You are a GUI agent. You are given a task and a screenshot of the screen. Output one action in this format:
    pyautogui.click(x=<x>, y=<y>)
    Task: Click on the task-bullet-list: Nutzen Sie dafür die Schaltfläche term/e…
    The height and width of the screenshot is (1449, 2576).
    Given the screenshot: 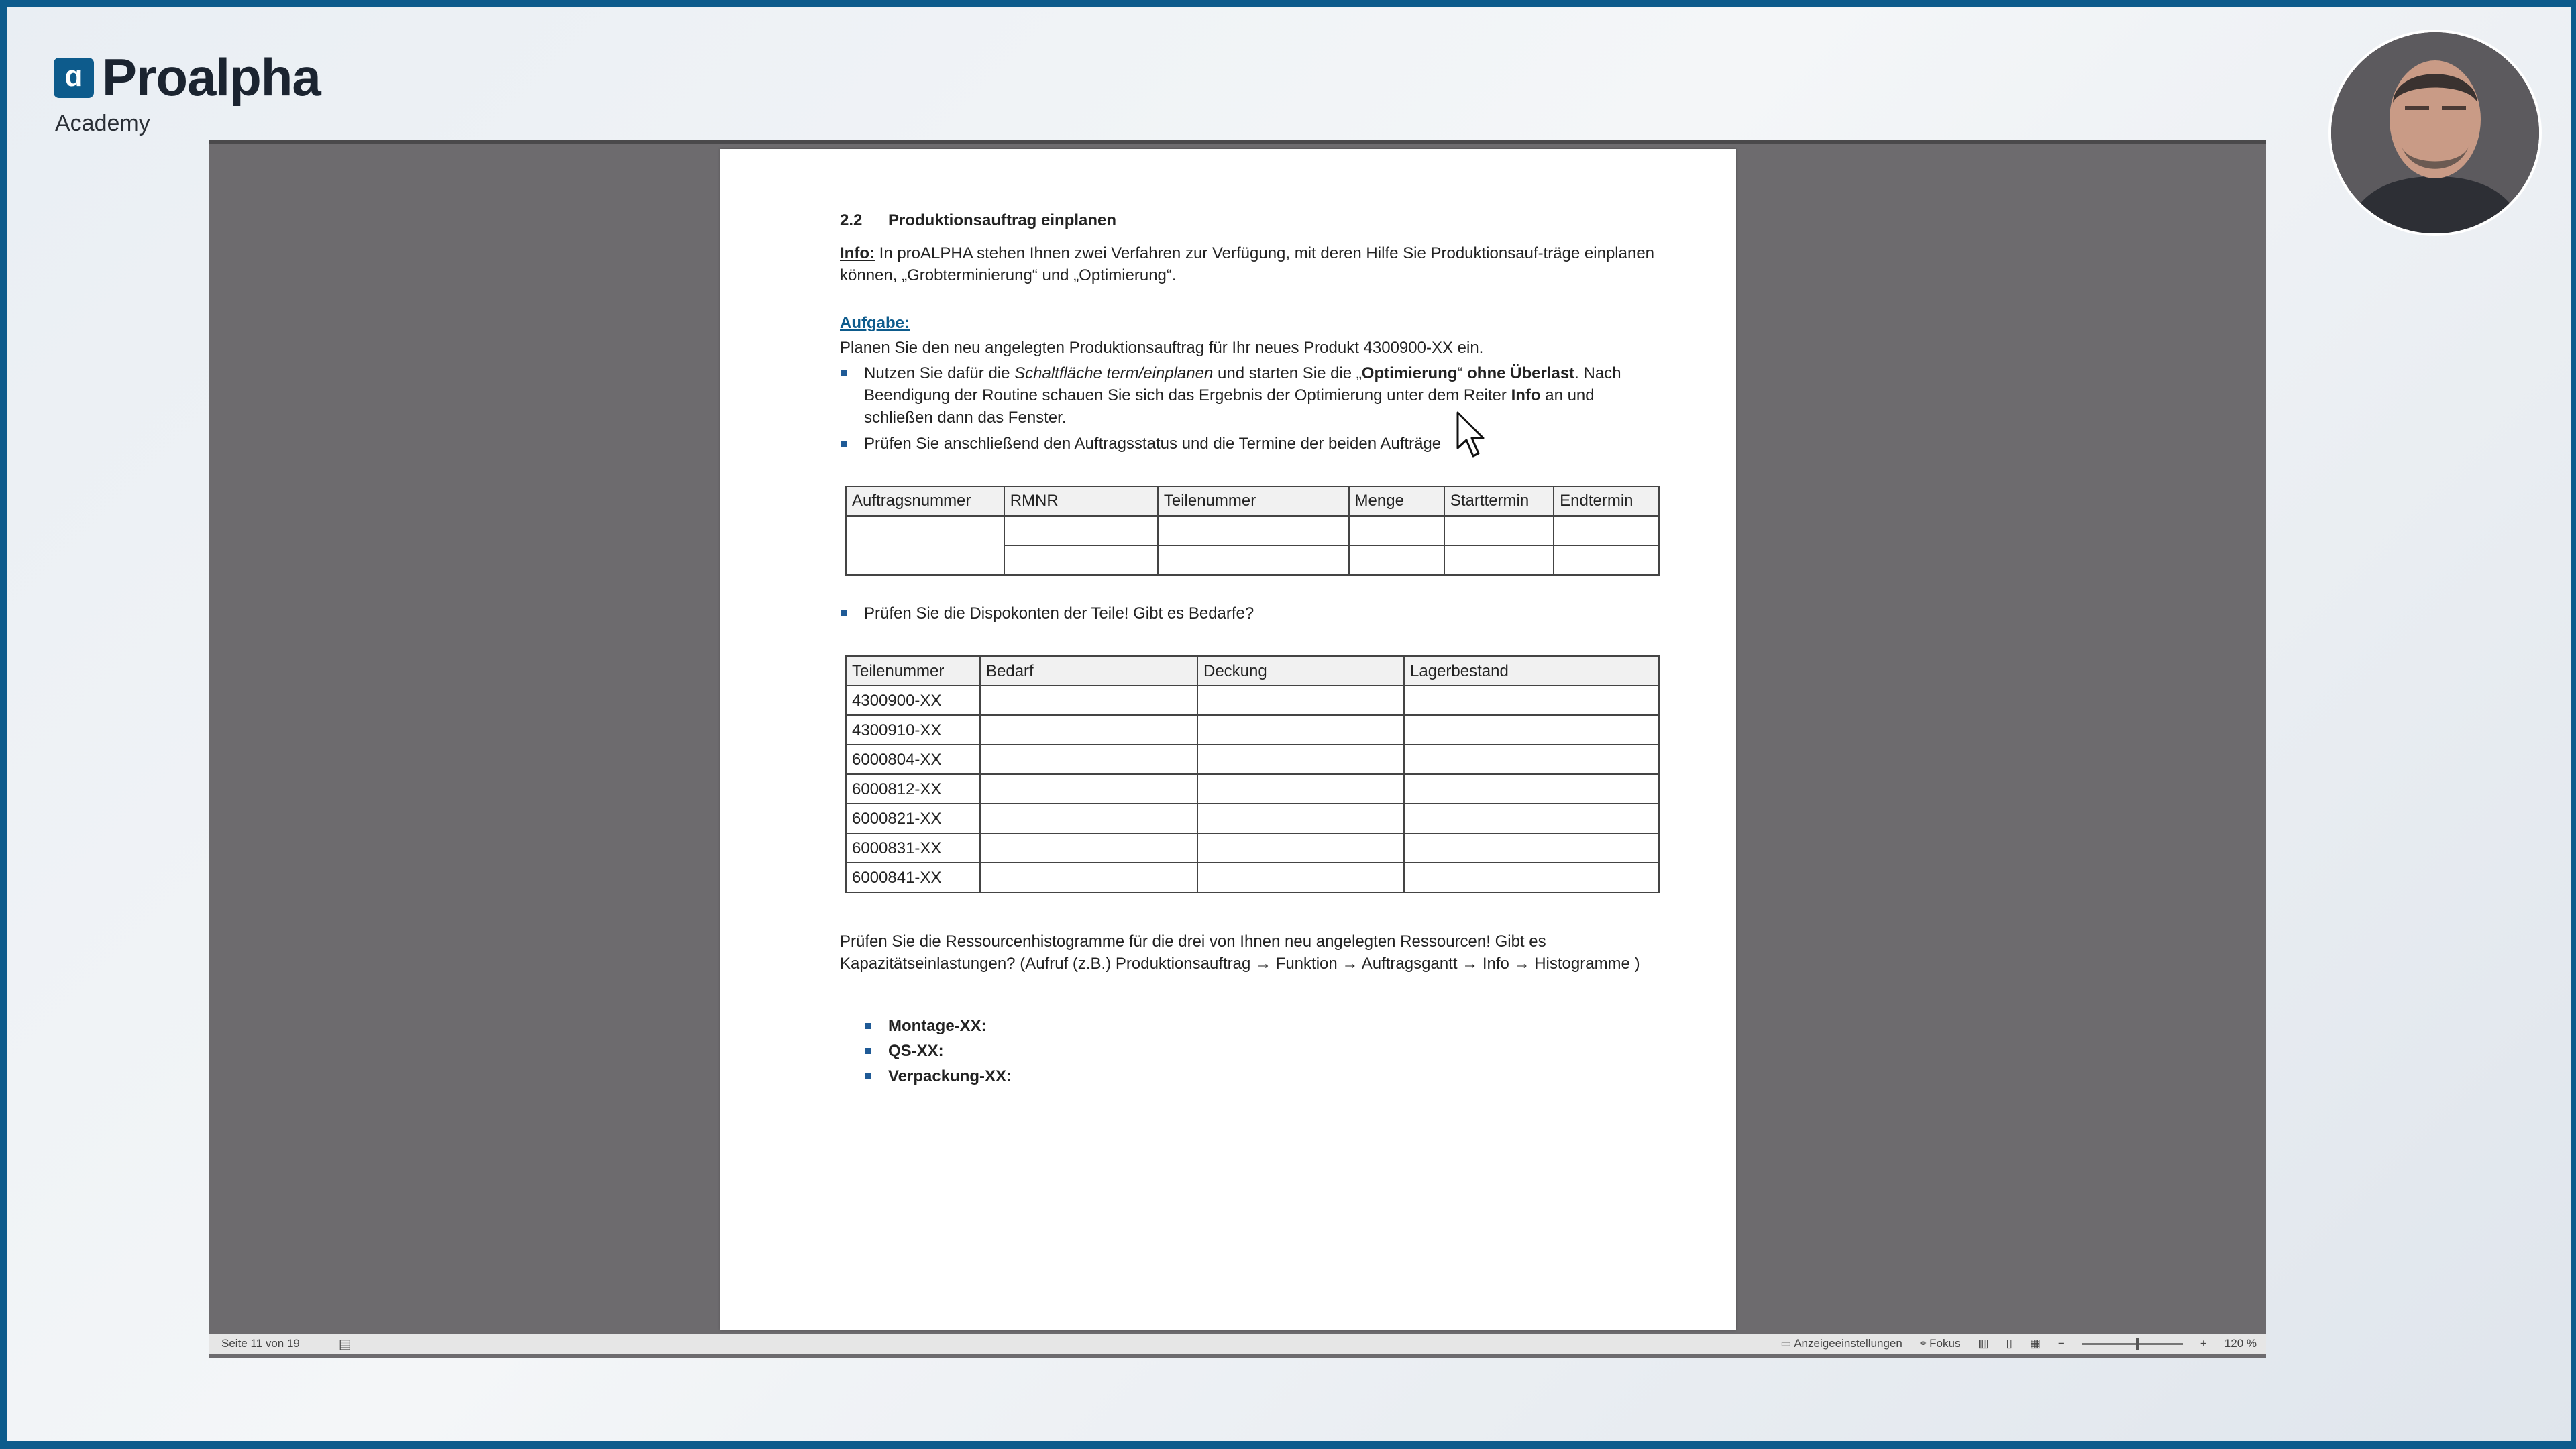 What is the action you would take?
    pyautogui.click(x=1249, y=408)
    